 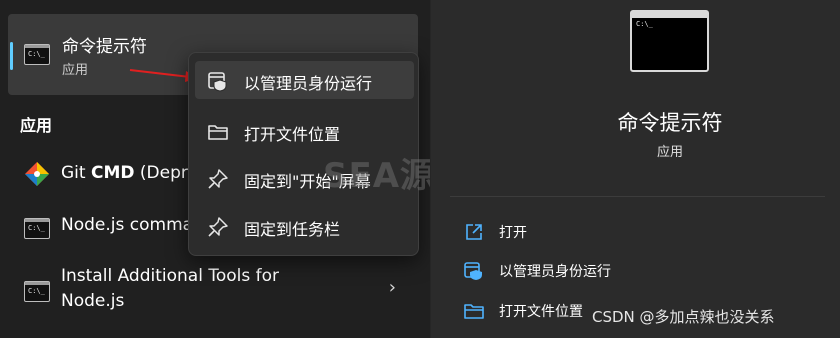 I want to click on open-external-icon, so click(x=474, y=232).